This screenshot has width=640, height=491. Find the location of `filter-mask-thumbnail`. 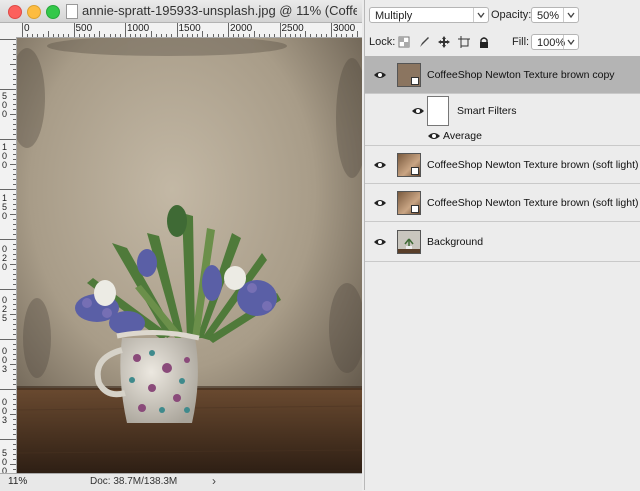

filter-mask-thumbnail is located at coordinates (438, 111).